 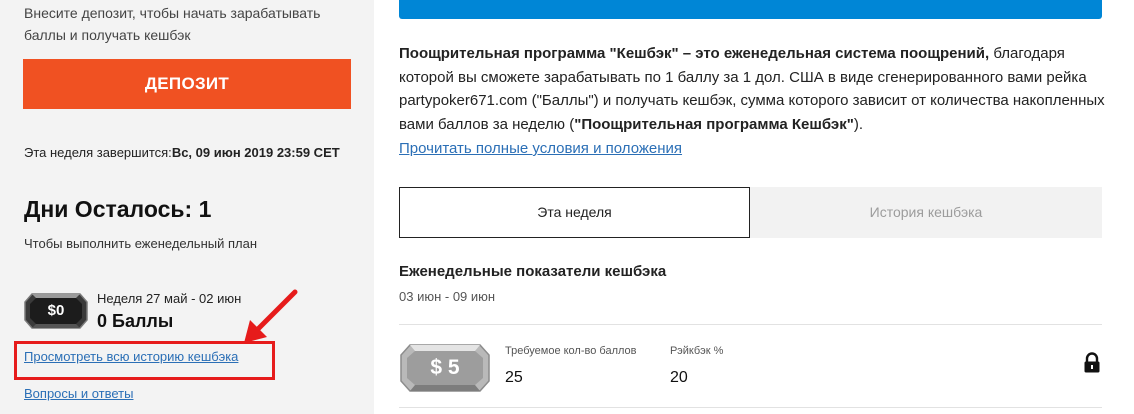 I want to click on deposit-button: ДЕПОЗИТ, so click(x=187, y=84).